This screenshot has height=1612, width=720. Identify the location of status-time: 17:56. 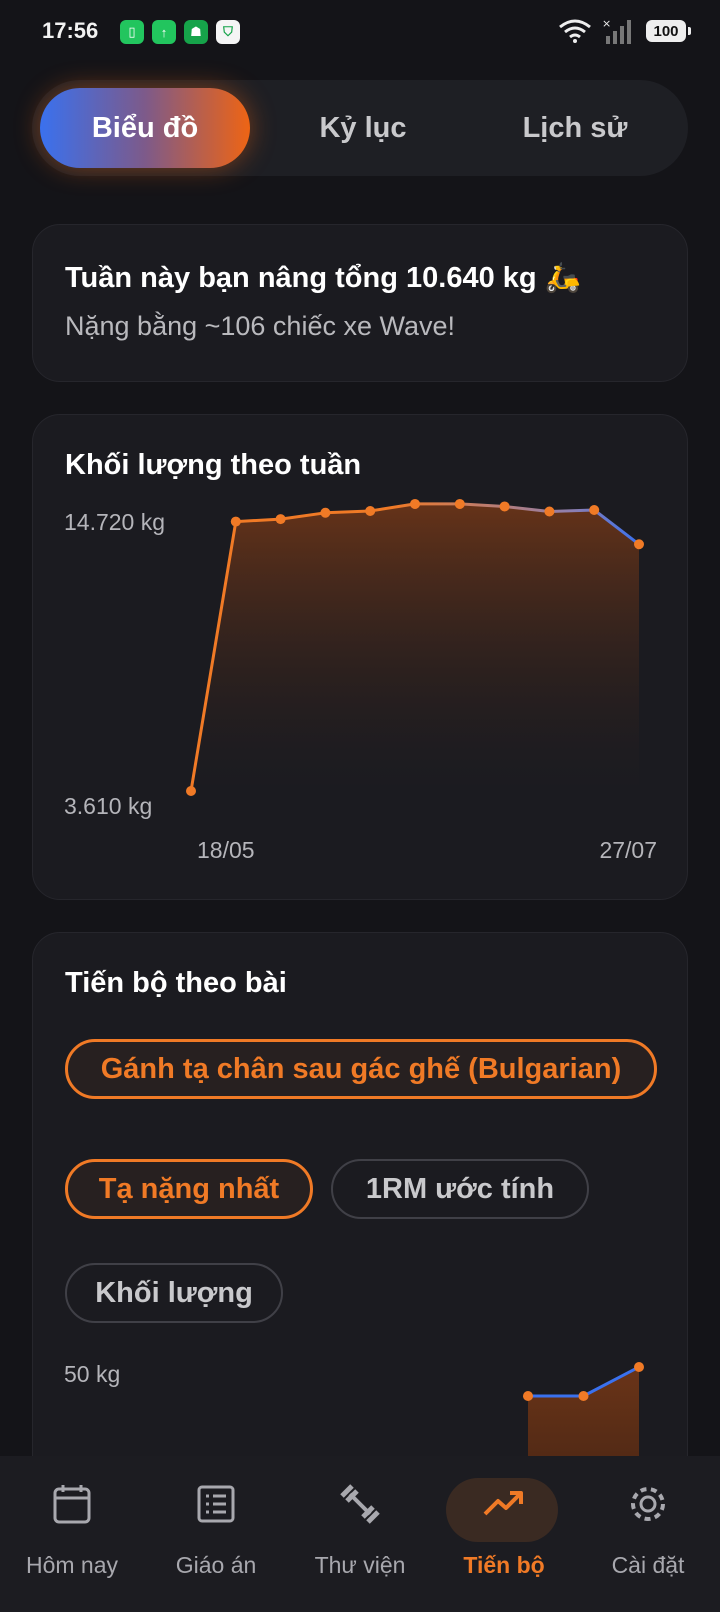
(70, 30).